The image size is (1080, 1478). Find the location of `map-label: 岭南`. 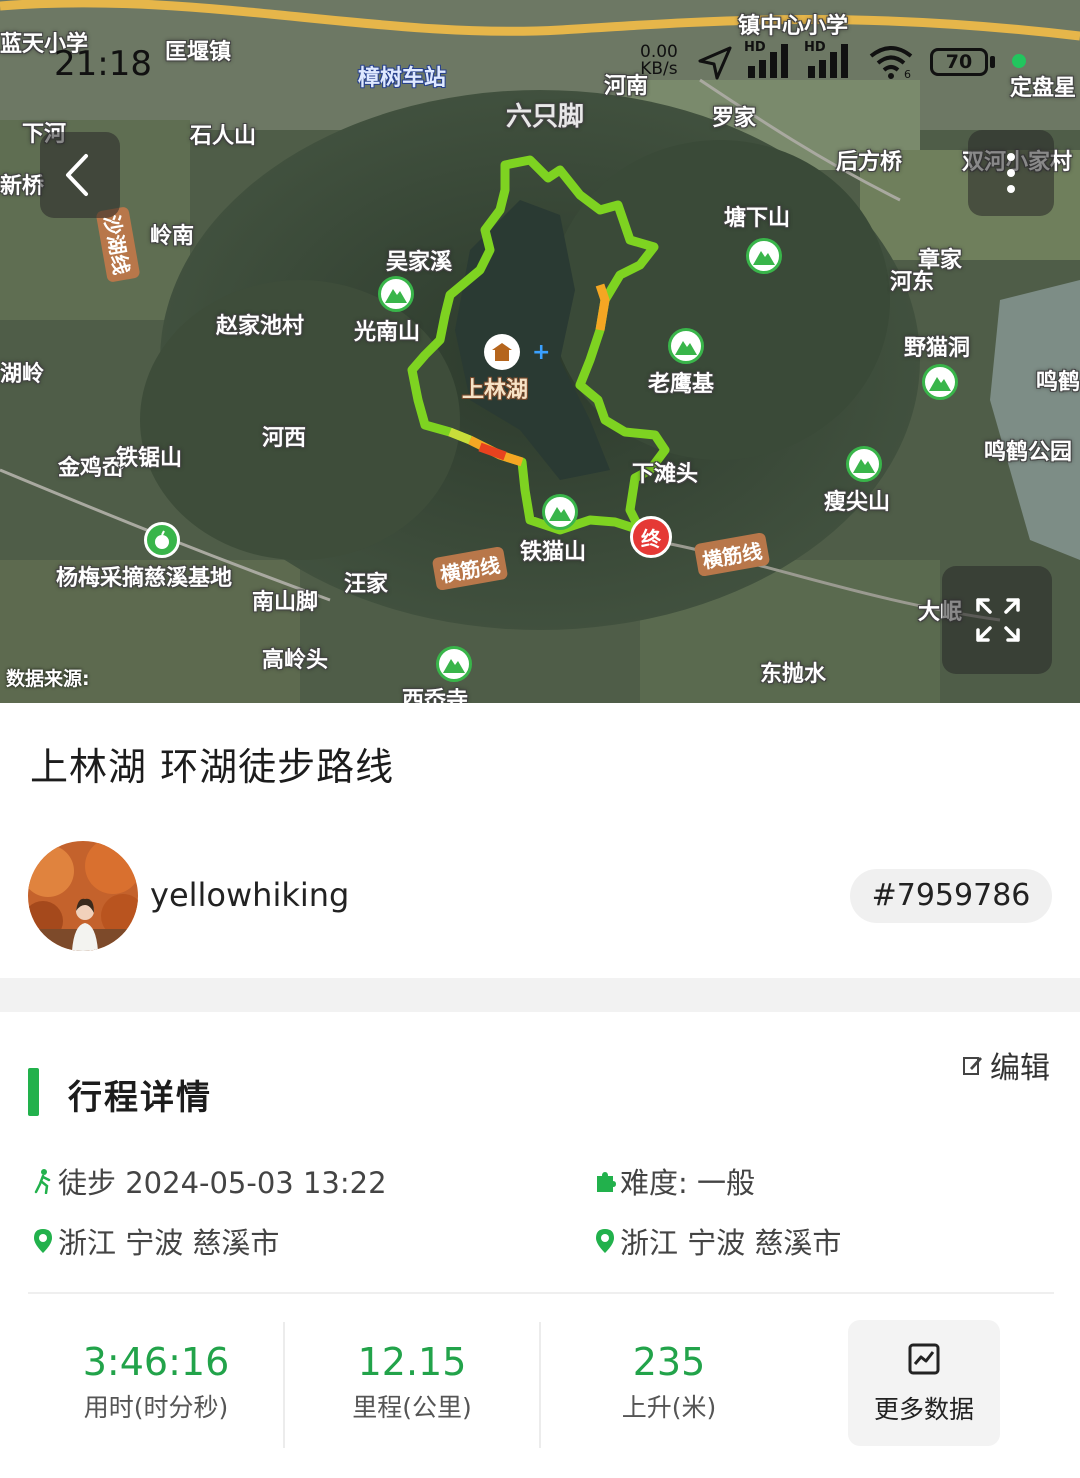

map-label: 岭南 is located at coordinates (172, 236).